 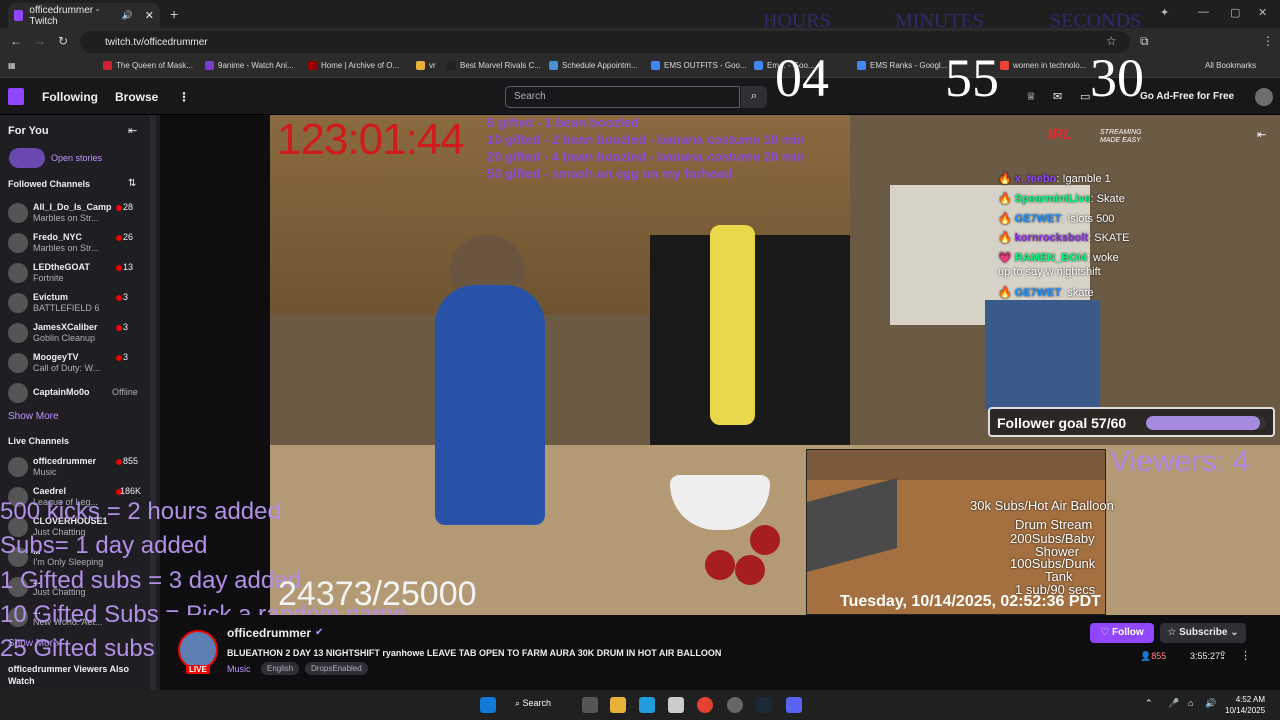 What do you see at coordinates (1261, 134) in the screenshot?
I see `expand-chat-icon: ⇤` at bounding box center [1261, 134].